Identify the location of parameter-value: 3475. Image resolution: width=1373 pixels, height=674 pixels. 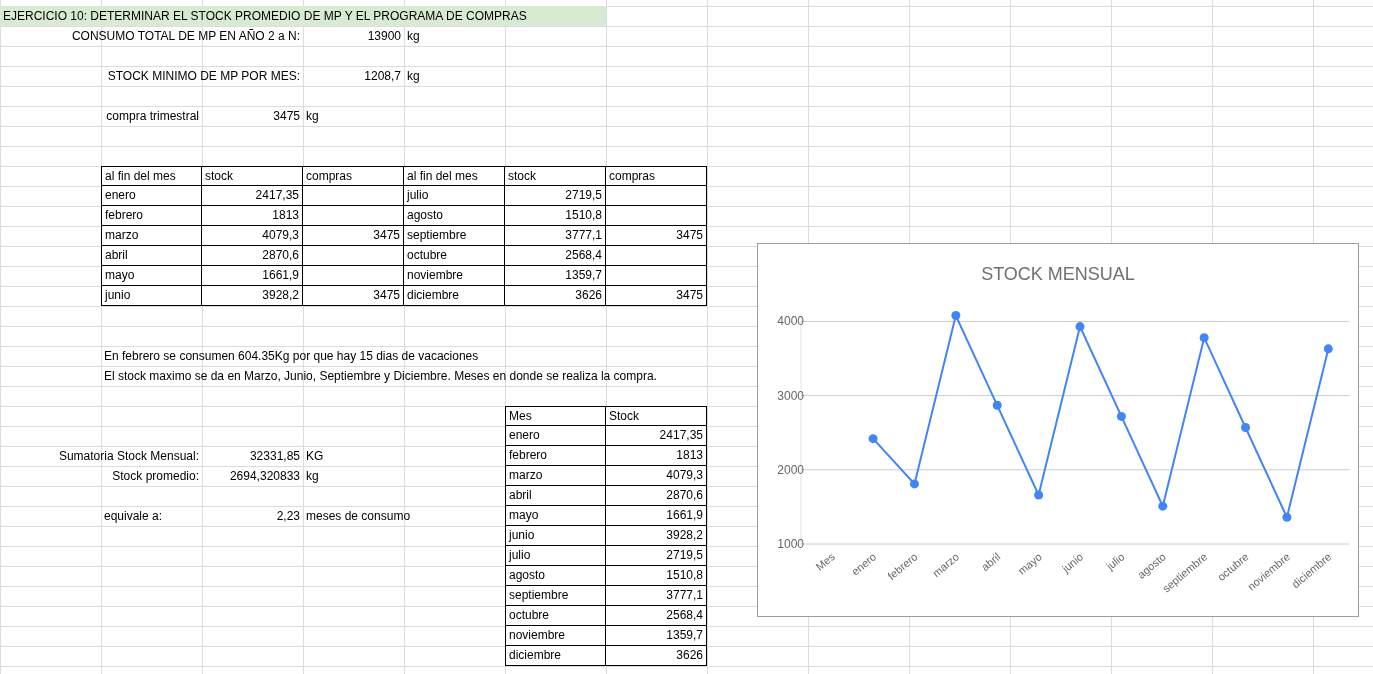
(286, 116).